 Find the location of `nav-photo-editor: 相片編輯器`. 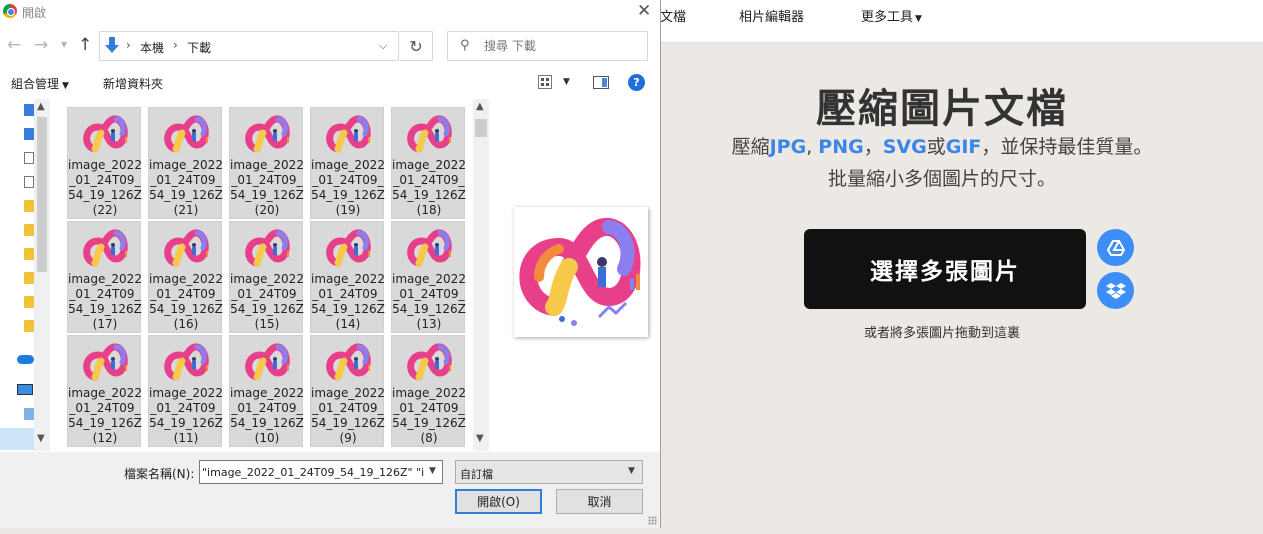

nav-photo-editor: 相片編輯器 is located at coordinates (771, 15).